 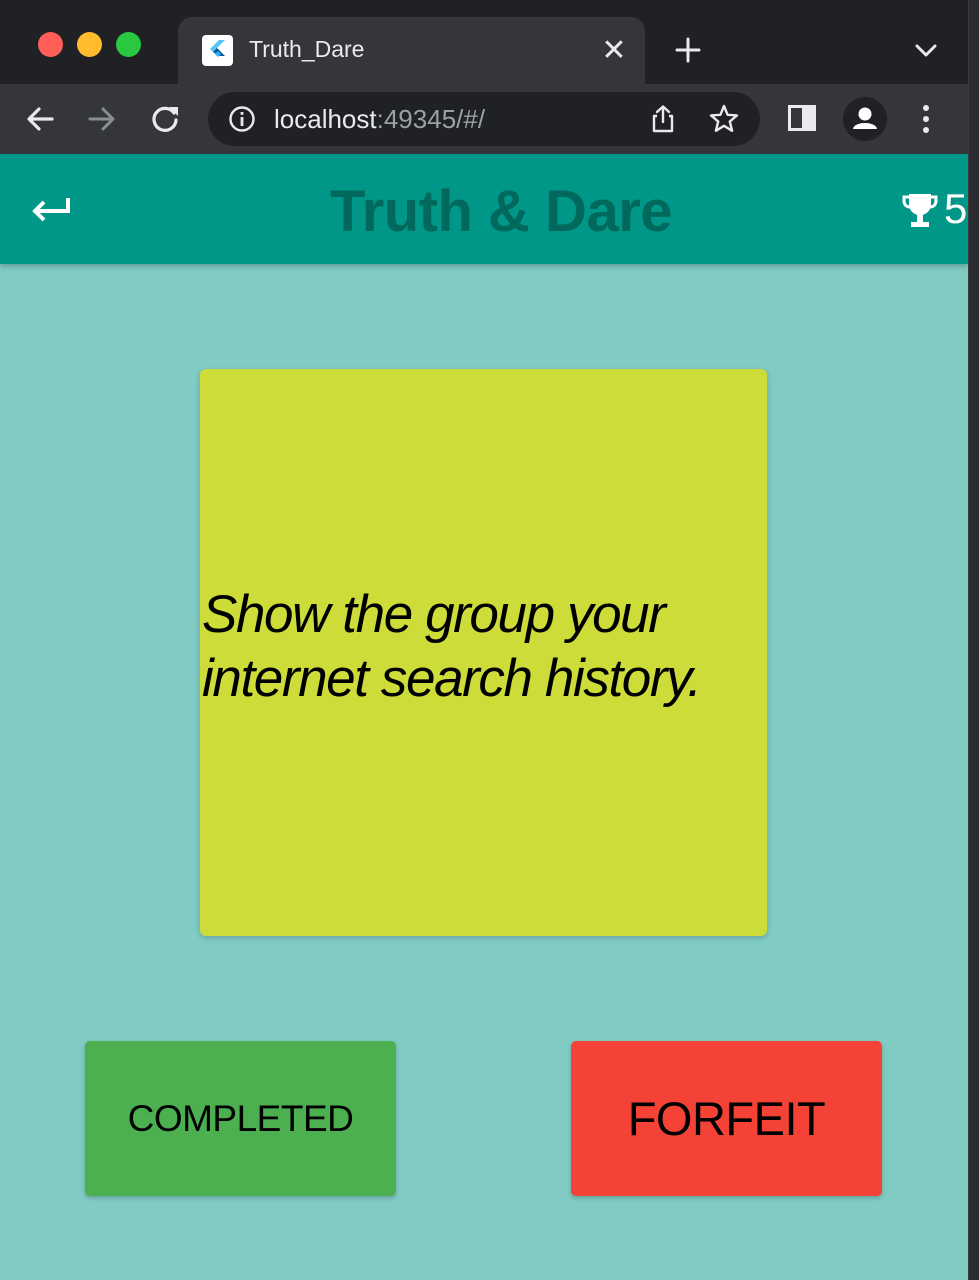 I want to click on side-panel-icon, so click(x=802, y=118).